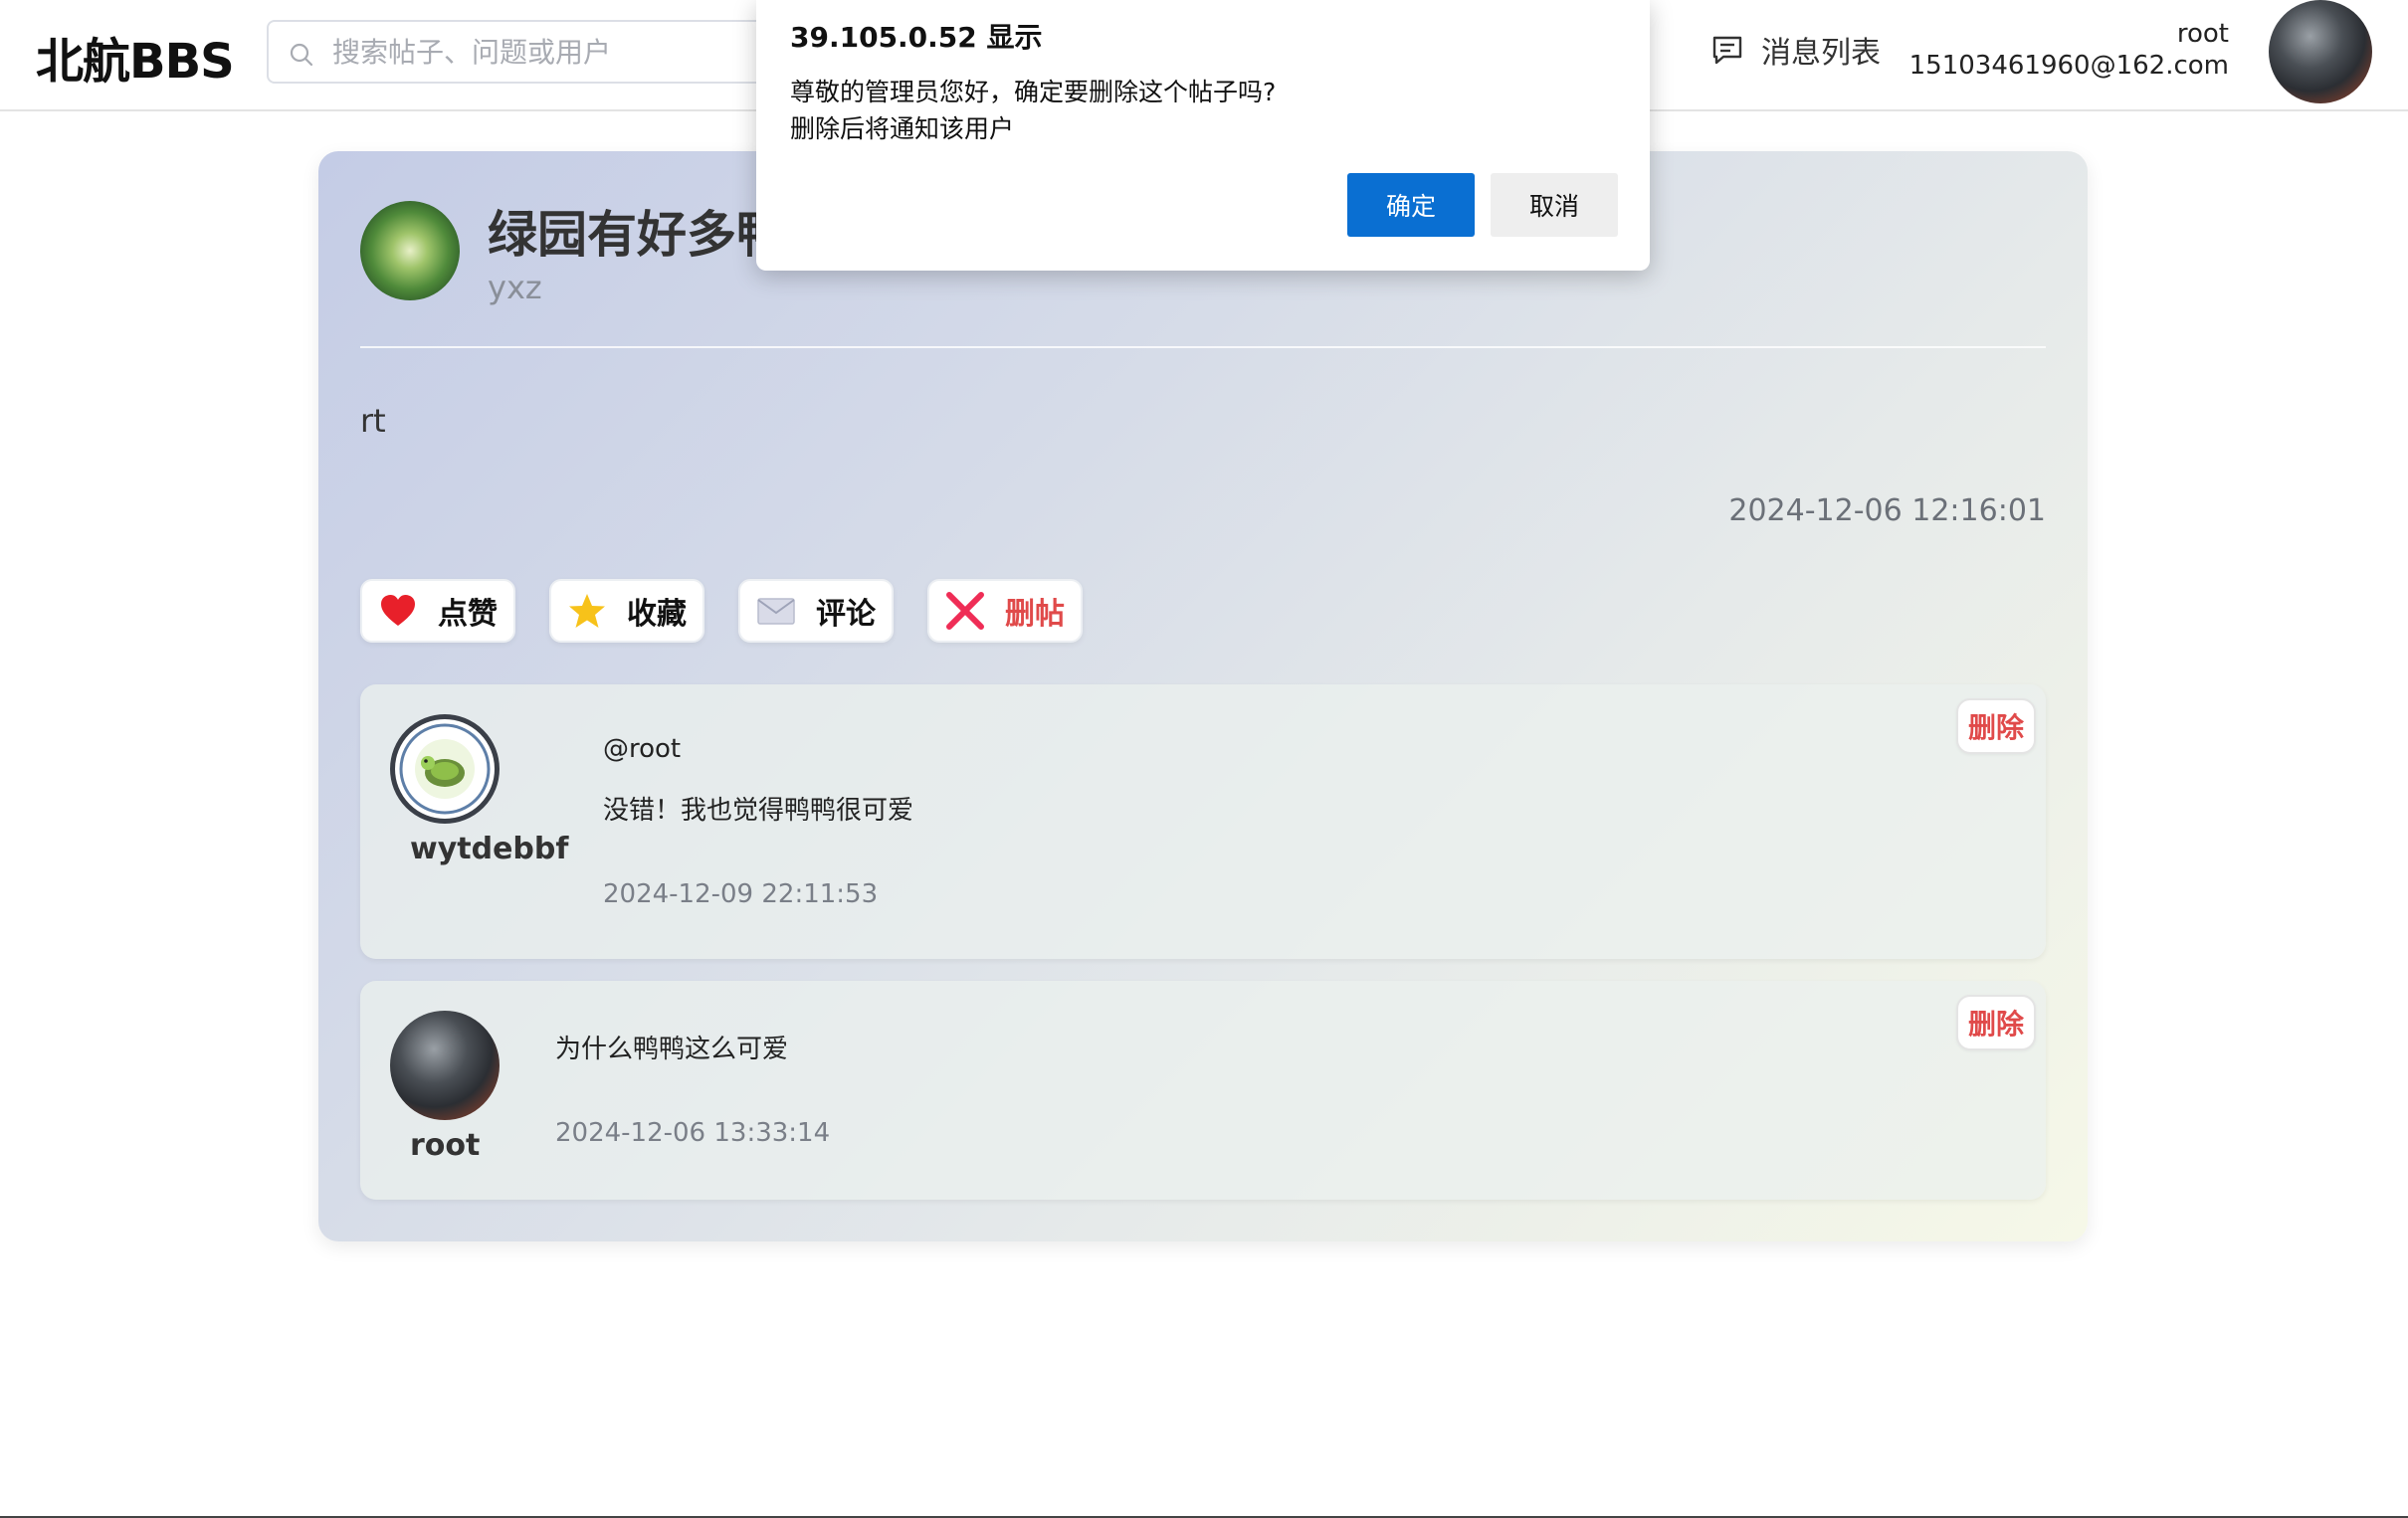 The image size is (2408, 1518). I want to click on chat-icon, so click(1727, 50).